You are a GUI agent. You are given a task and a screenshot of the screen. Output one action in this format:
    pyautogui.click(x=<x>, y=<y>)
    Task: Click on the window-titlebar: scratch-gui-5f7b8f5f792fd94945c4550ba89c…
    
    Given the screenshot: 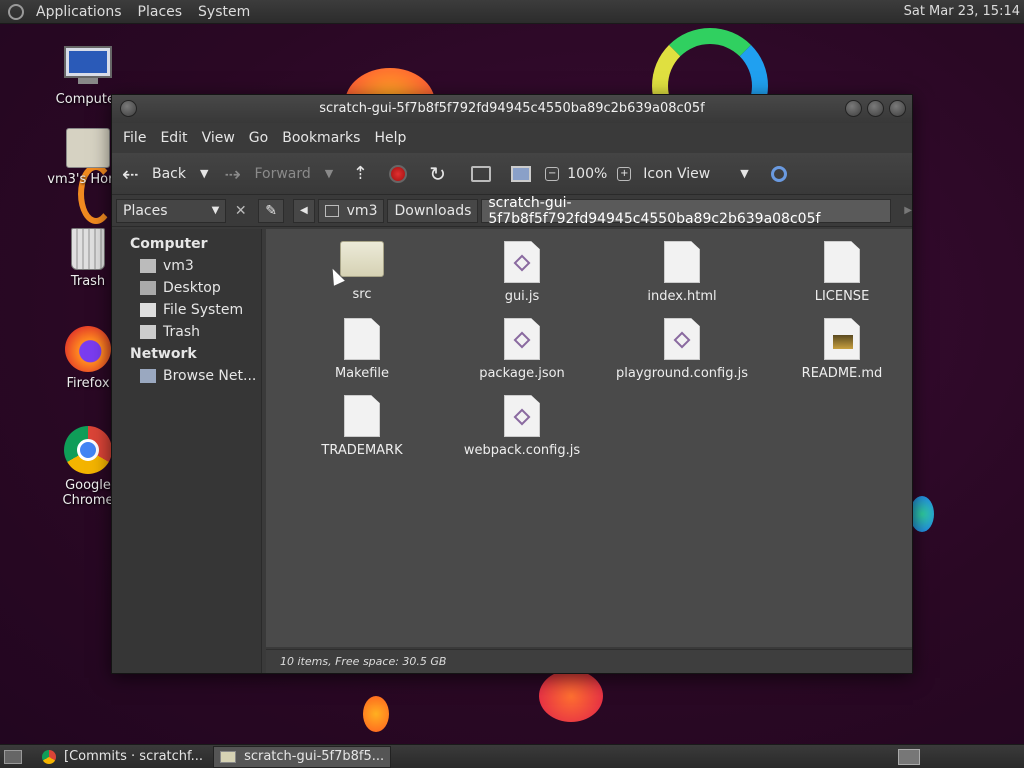 What is the action you would take?
    pyautogui.click(x=512, y=109)
    